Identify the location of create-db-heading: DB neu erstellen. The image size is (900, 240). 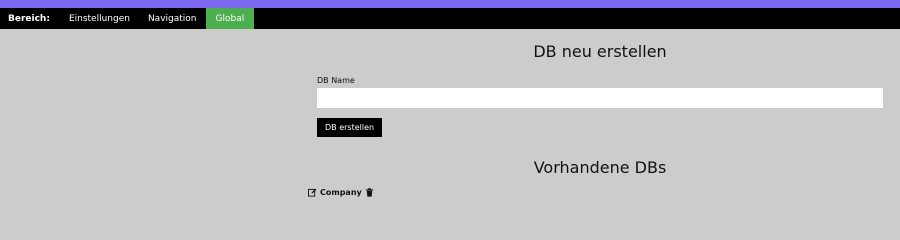
(600, 51).